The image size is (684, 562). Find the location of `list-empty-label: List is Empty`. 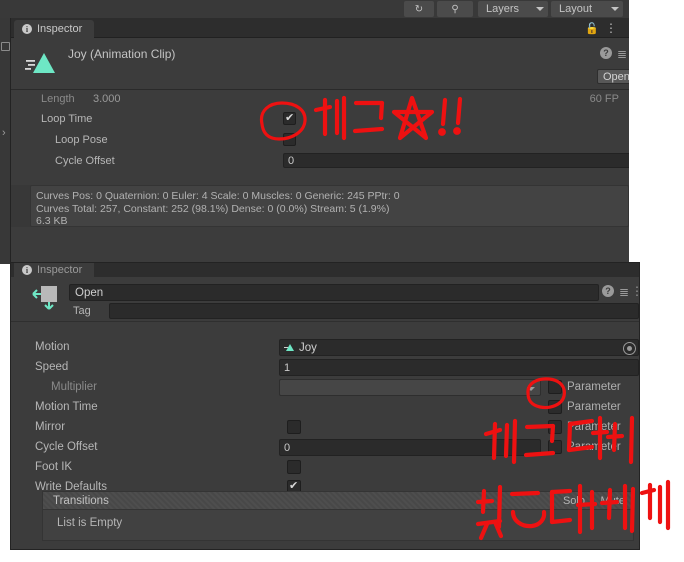

list-empty-label: List is Empty is located at coordinates (90, 523).